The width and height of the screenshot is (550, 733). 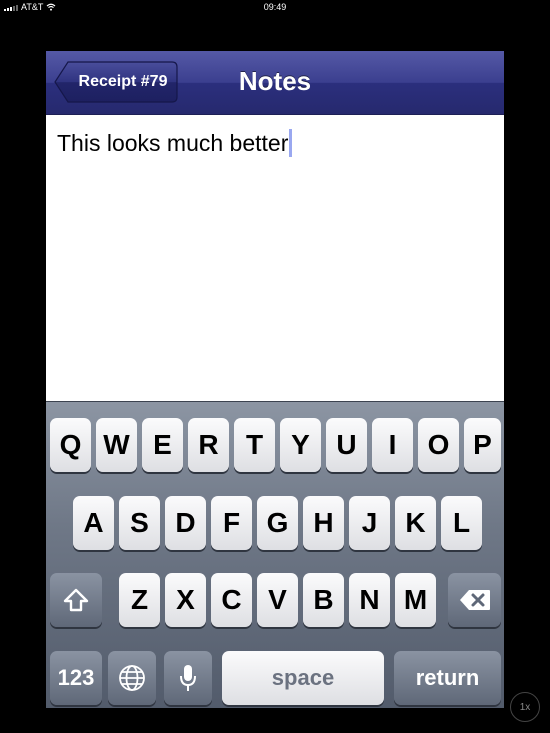 I want to click on globe-key, so click(x=132, y=678).